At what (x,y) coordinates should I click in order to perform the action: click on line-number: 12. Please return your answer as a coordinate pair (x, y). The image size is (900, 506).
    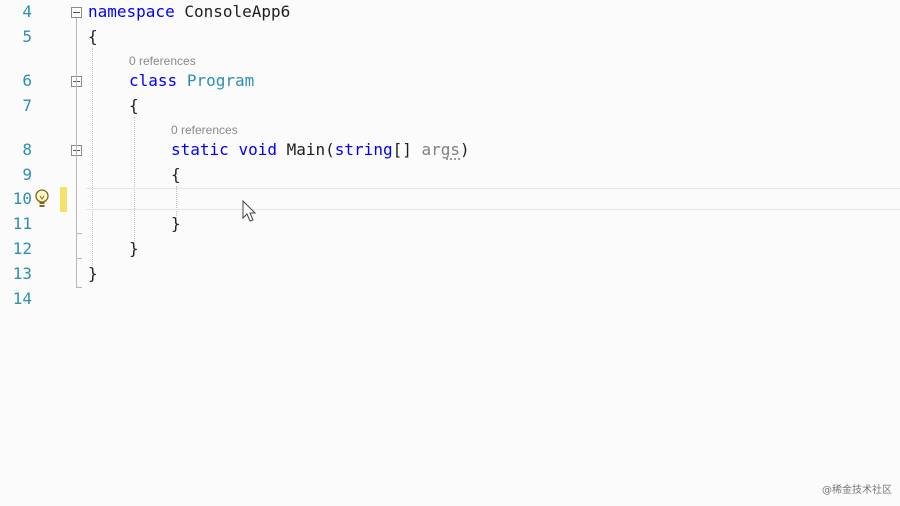
    Looking at the image, I should click on (22, 248).